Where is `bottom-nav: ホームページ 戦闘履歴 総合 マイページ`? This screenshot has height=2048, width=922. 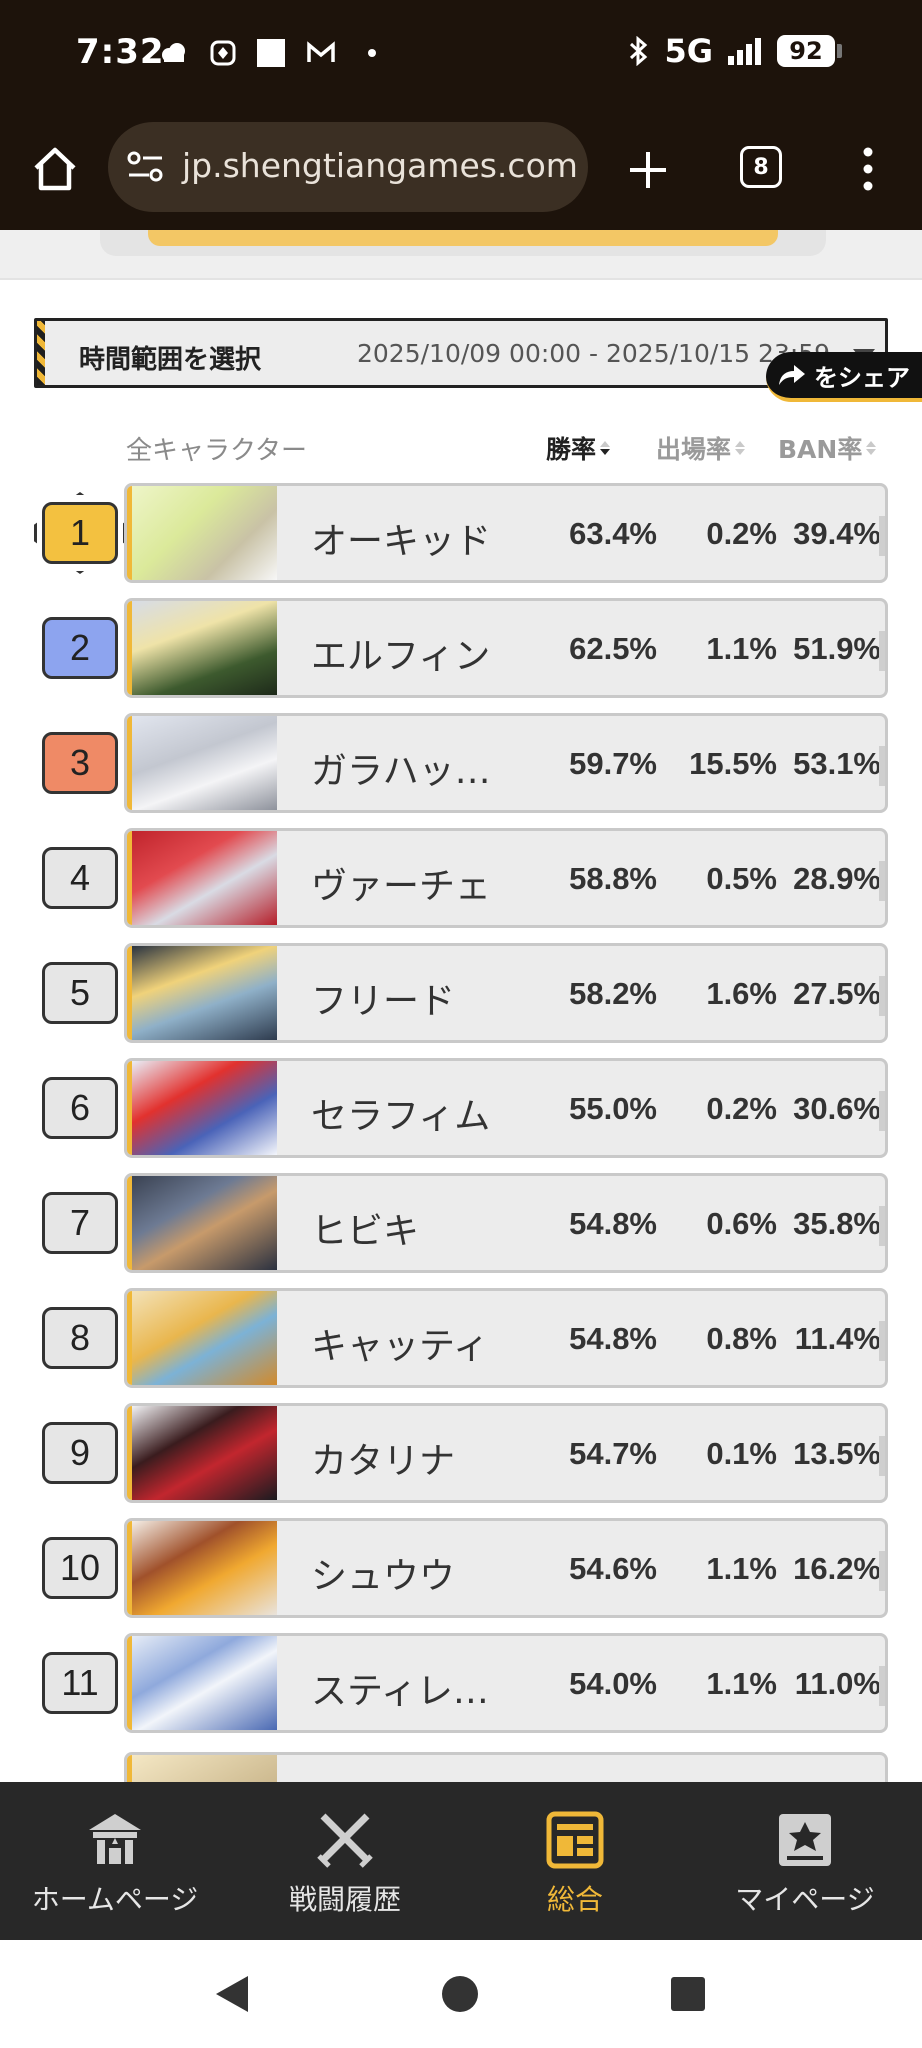
bottom-nav: ホームページ 戦闘履歴 総合 マイページ is located at coordinates (461, 1861).